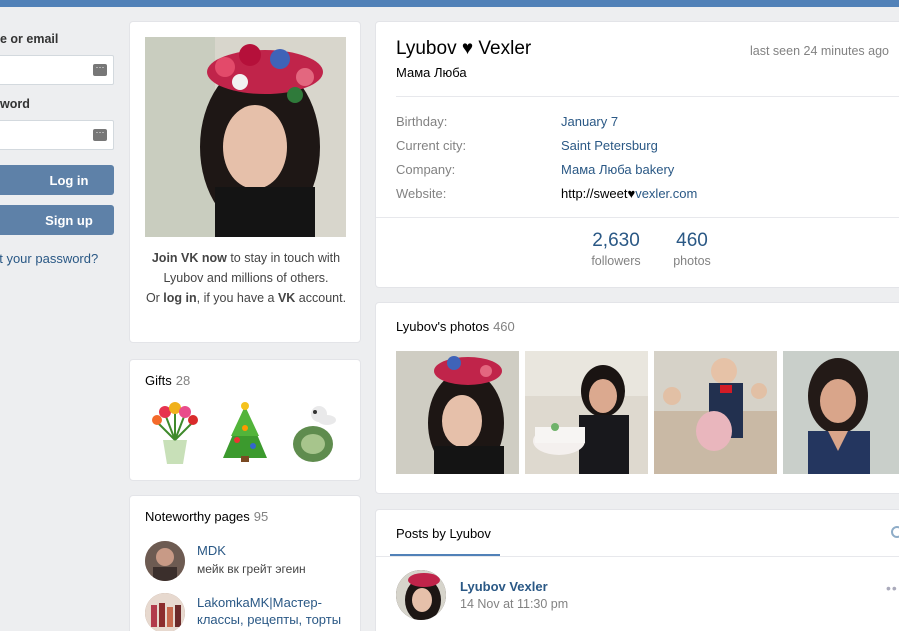 Image resolution: width=899 pixels, height=631 pixels. Describe the element at coordinates (464, 48) in the screenshot. I see `profile-name: Lyubov ♥ Vexler` at that location.